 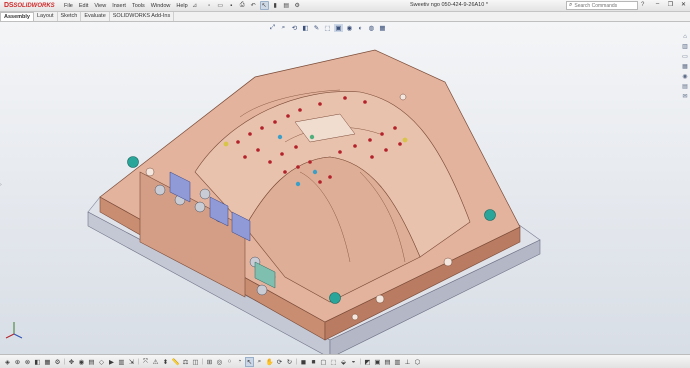 What do you see at coordinates (642, 5) in the screenshot?
I see `help-icon: ?` at bounding box center [642, 5].